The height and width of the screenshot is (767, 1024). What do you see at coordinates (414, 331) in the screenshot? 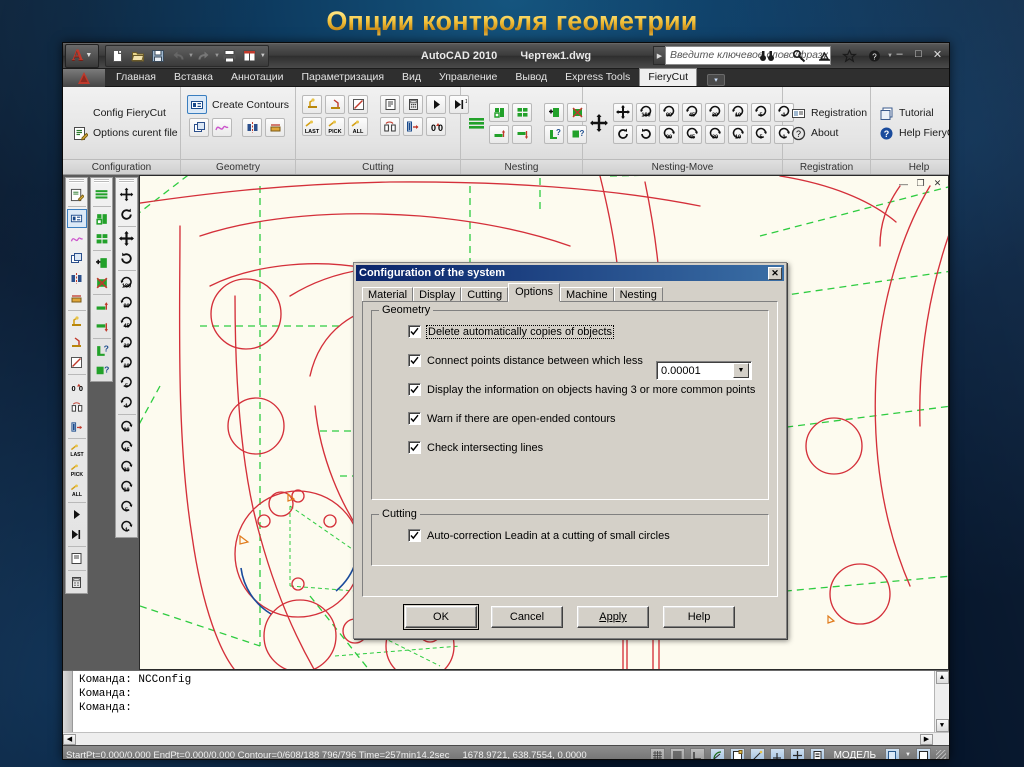
I see `checkbox-delete-copies` at bounding box center [414, 331].